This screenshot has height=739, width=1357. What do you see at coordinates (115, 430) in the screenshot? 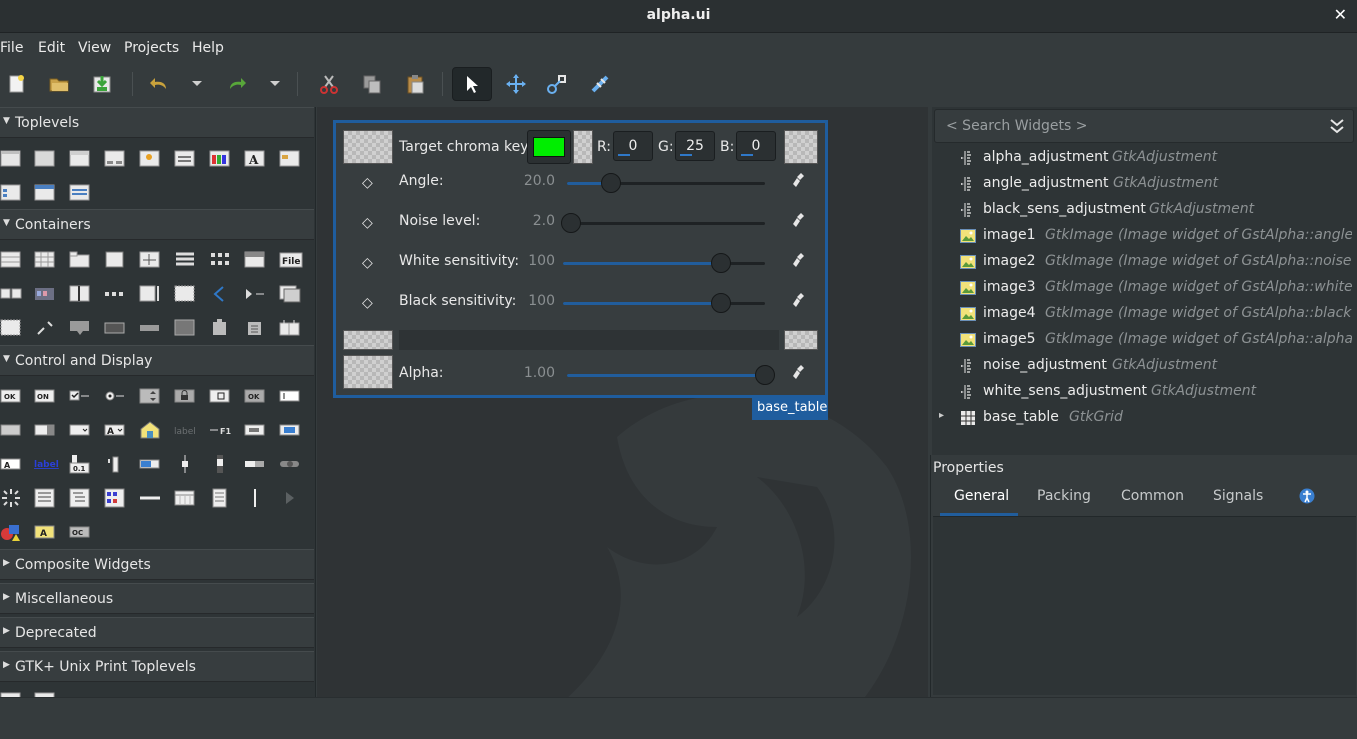
I see `font-button-icon: A` at bounding box center [115, 430].